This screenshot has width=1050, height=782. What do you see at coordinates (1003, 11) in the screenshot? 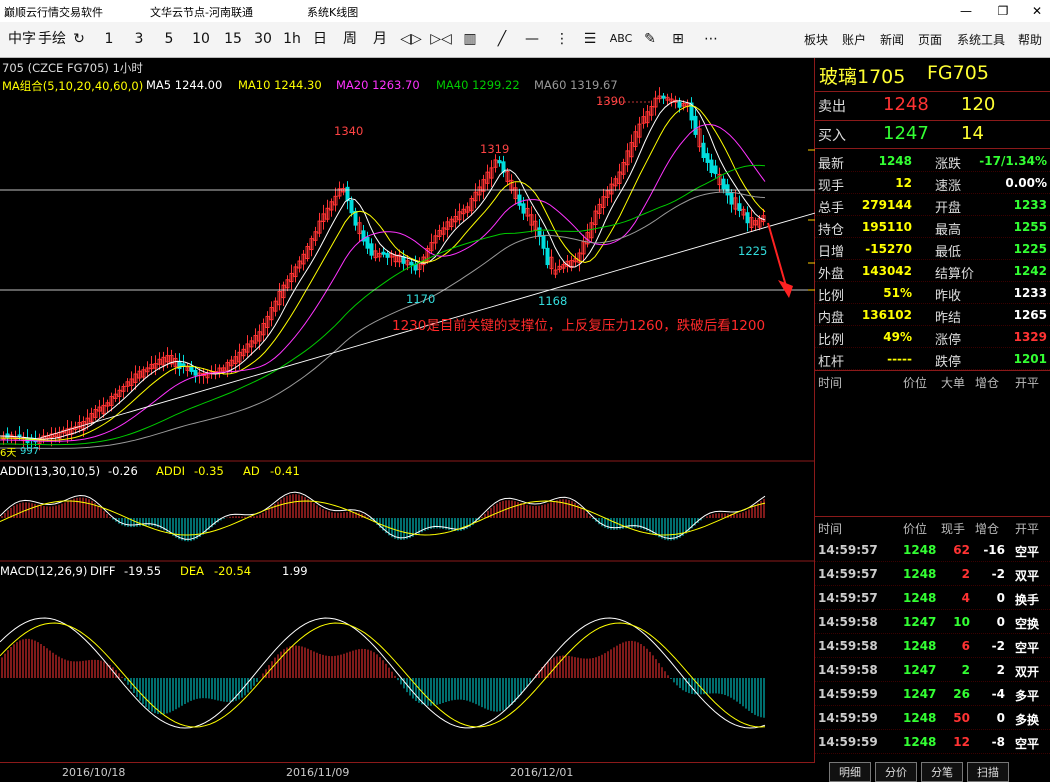
I see `maximize-button: ❐` at bounding box center [1003, 11].